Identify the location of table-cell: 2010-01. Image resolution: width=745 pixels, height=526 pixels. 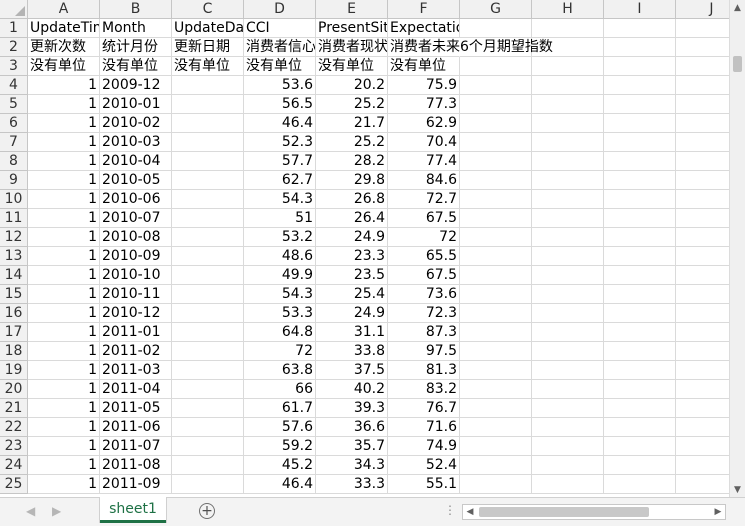
(136, 104).